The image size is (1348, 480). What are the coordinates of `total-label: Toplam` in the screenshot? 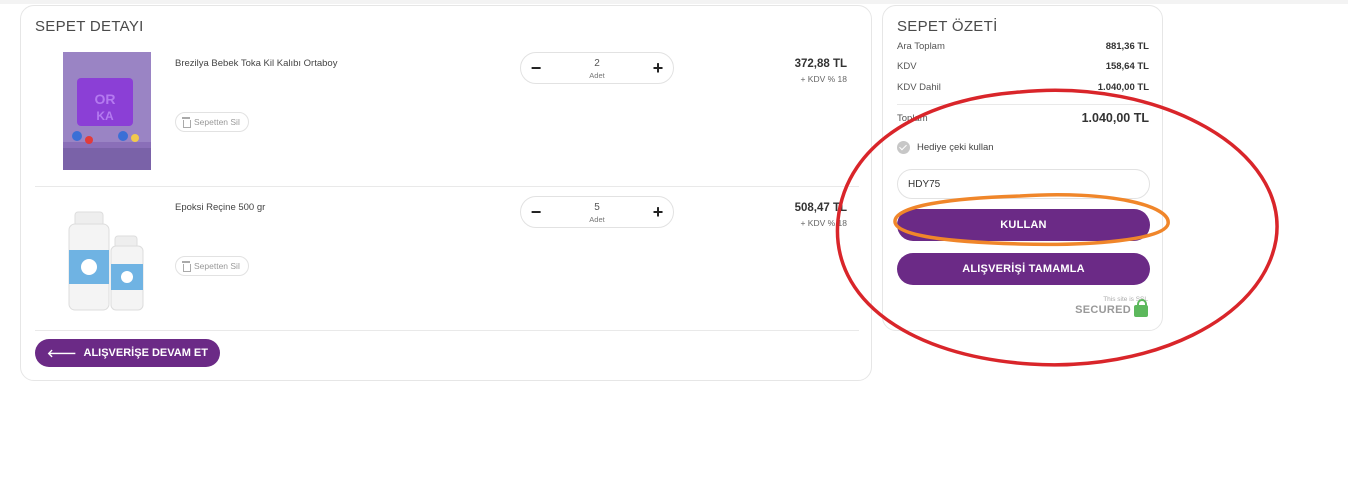 It's located at (912, 118).